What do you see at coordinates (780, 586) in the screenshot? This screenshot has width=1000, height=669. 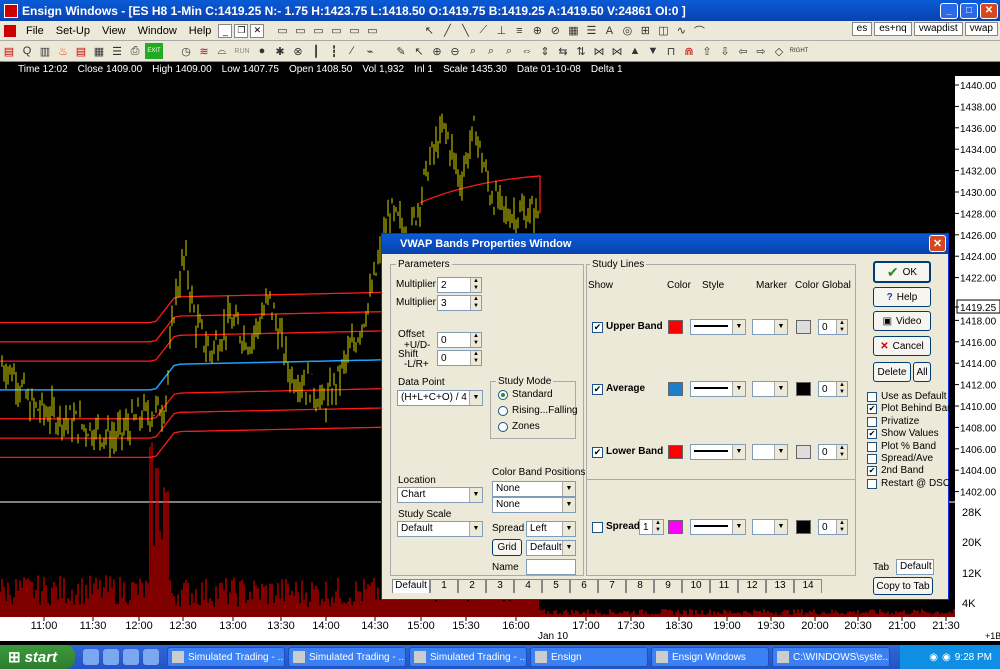 I see `property-tab: 13` at bounding box center [780, 586].